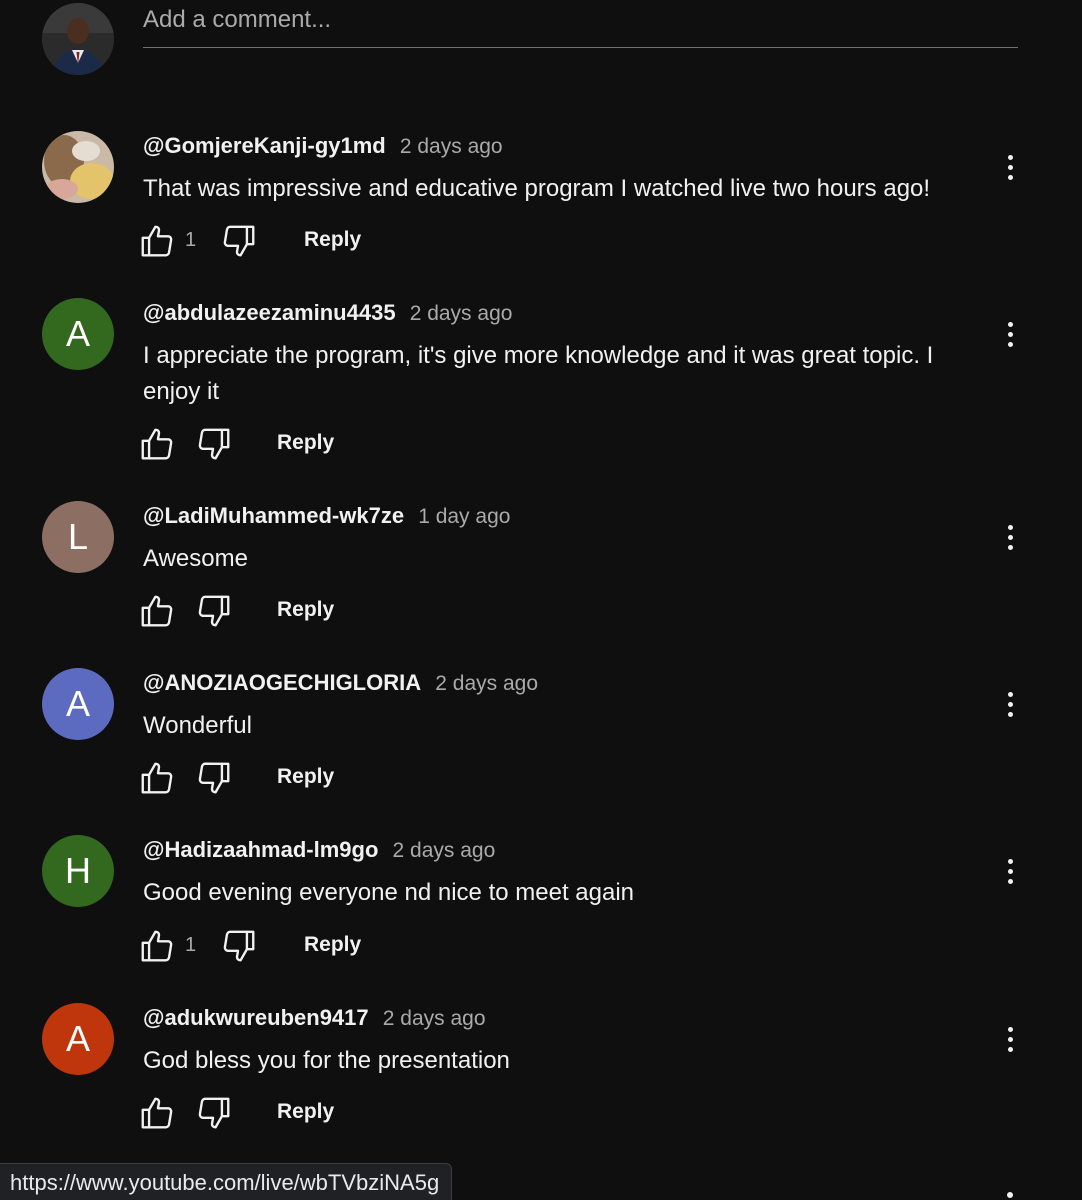  Describe the element at coordinates (269, 312) in the screenshot. I see `comment-author: @abdulazeezaminu4435` at that location.